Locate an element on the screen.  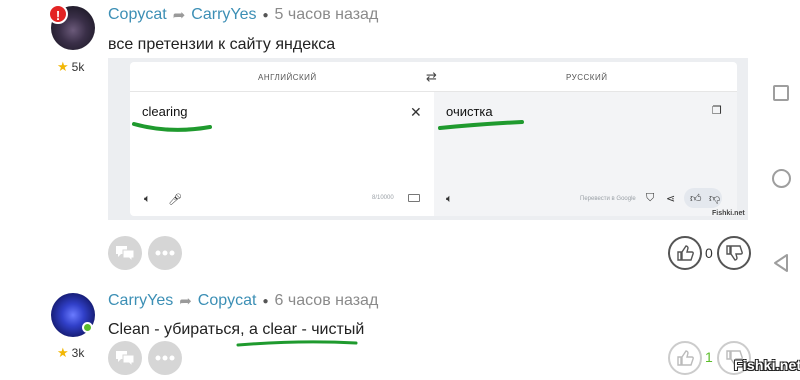
recents-button is located at coordinates (781, 93).